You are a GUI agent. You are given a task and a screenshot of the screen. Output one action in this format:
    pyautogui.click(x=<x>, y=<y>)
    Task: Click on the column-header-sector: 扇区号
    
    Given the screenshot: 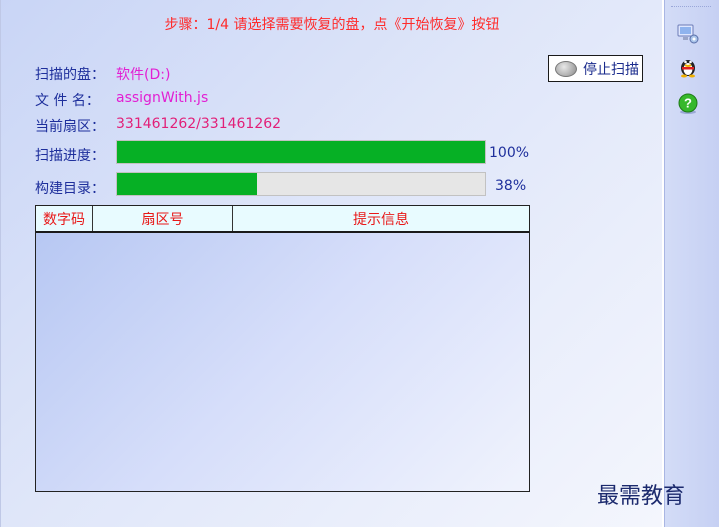 What is the action you would take?
    pyautogui.click(x=163, y=218)
    